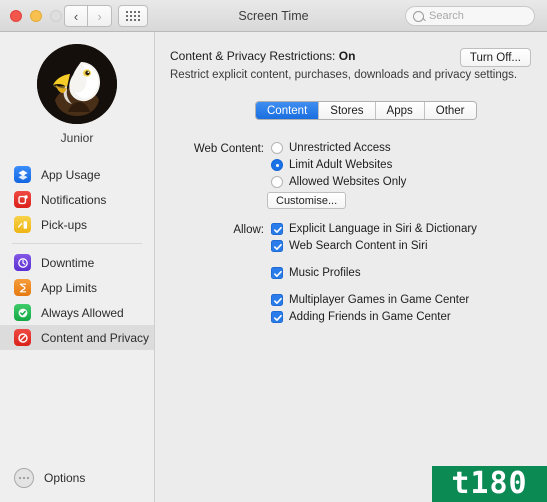  I want to click on notifications-icon, so click(22, 199).